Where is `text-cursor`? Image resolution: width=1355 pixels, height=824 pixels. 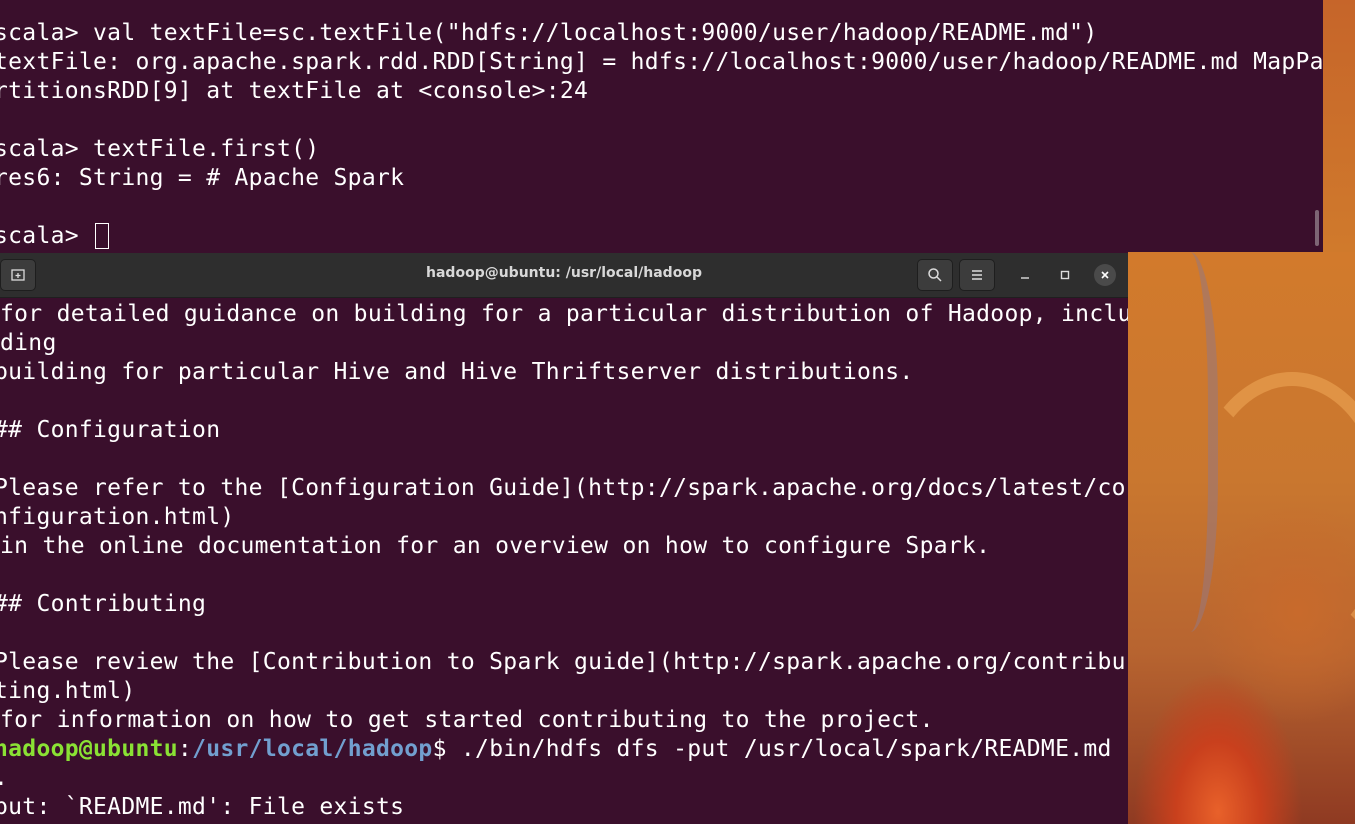 text-cursor is located at coordinates (102, 236).